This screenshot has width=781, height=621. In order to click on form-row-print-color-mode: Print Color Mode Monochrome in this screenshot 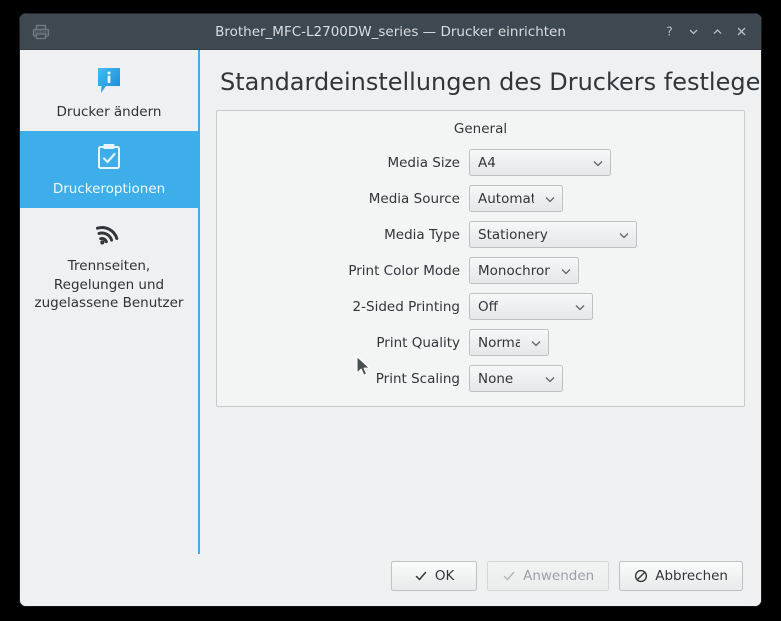, I will do `click(480, 270)`.